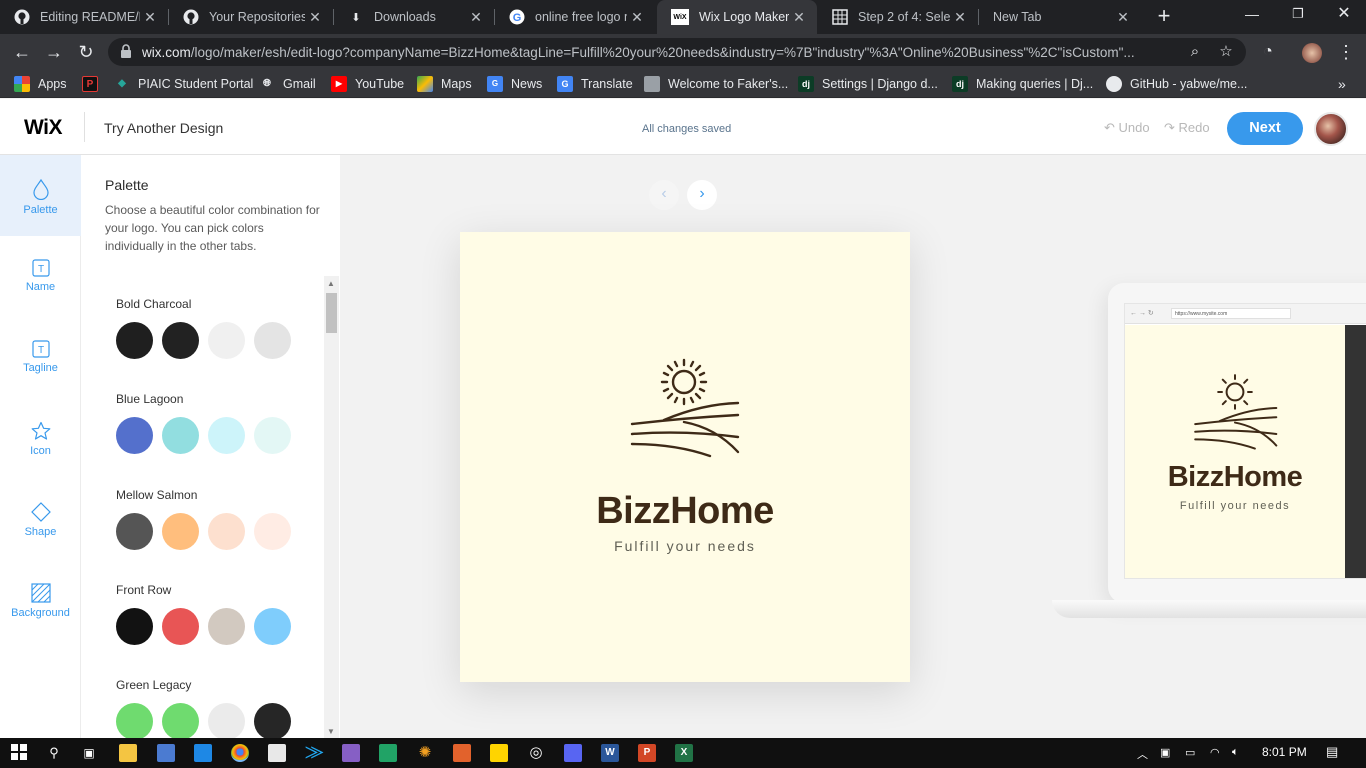 The image size is (1366, 768). I want to click on clock: 8:01 PM, so click(1284, 752).